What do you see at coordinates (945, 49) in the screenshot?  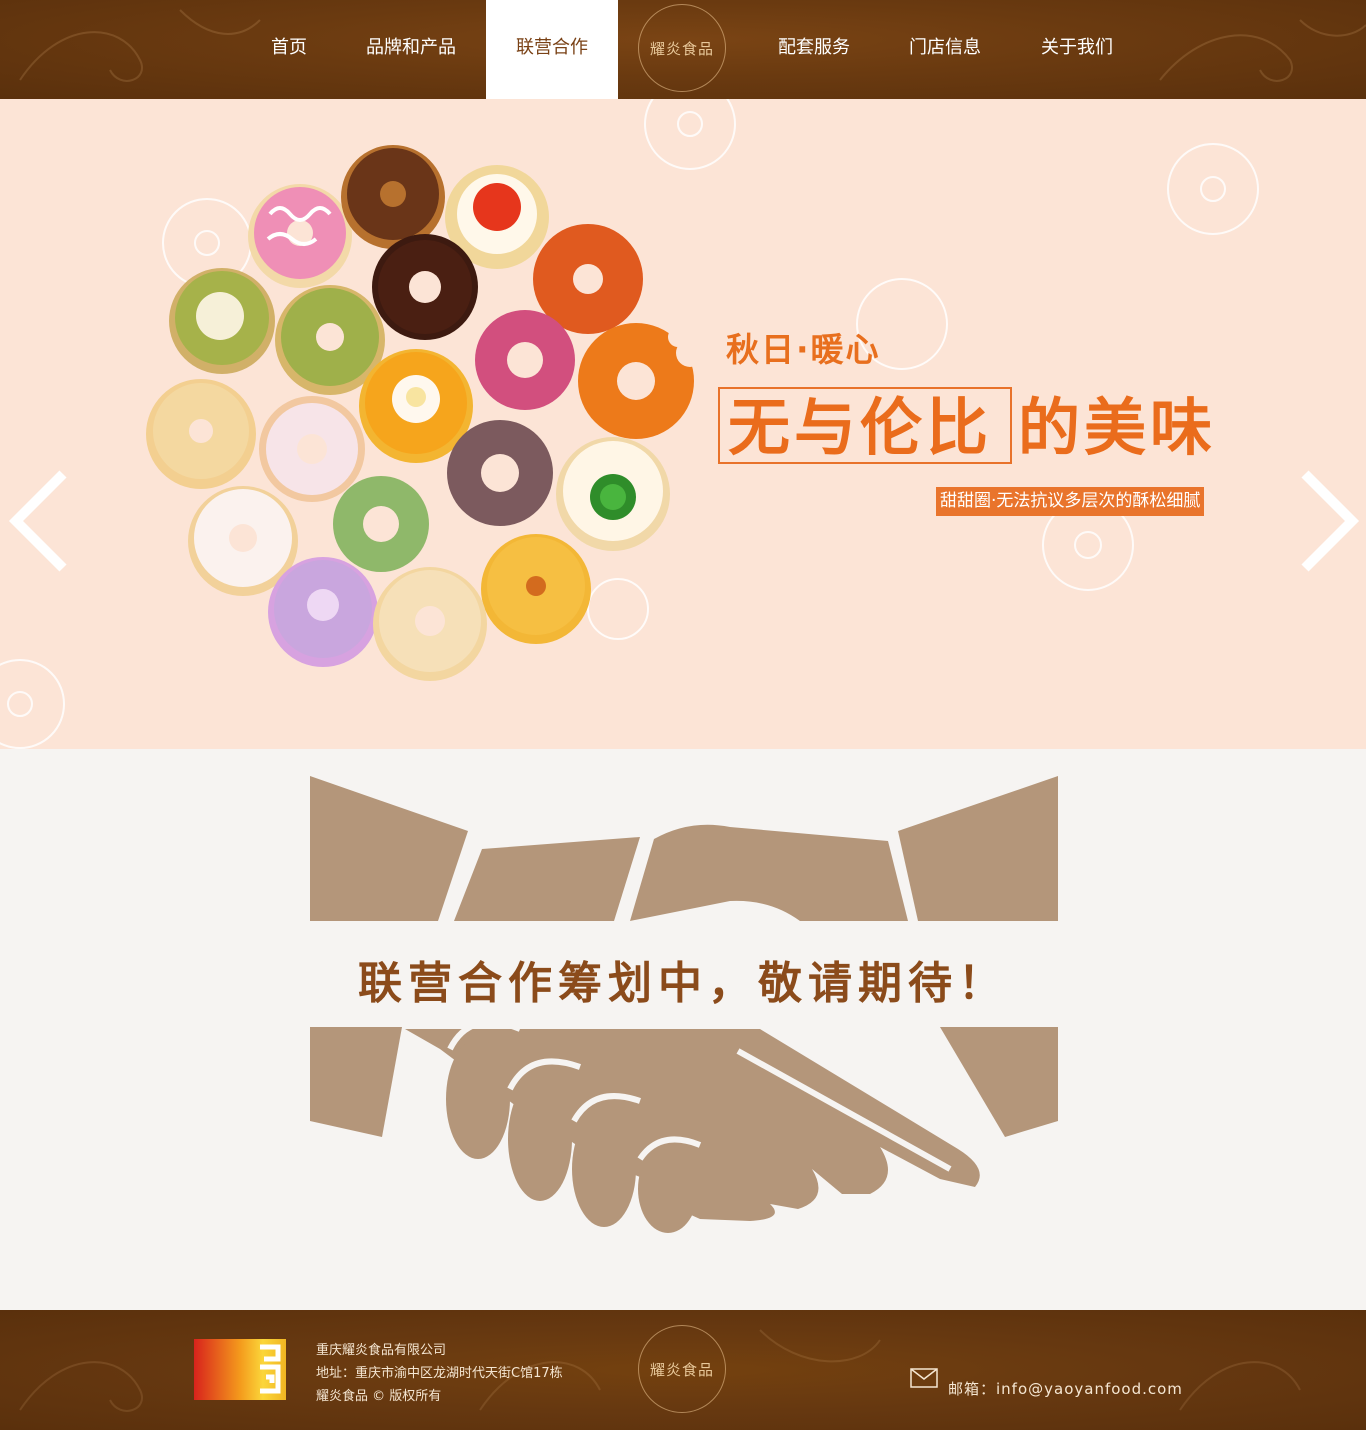 I see `nav-stores: 门店信息` at bounding box center [945, 49].